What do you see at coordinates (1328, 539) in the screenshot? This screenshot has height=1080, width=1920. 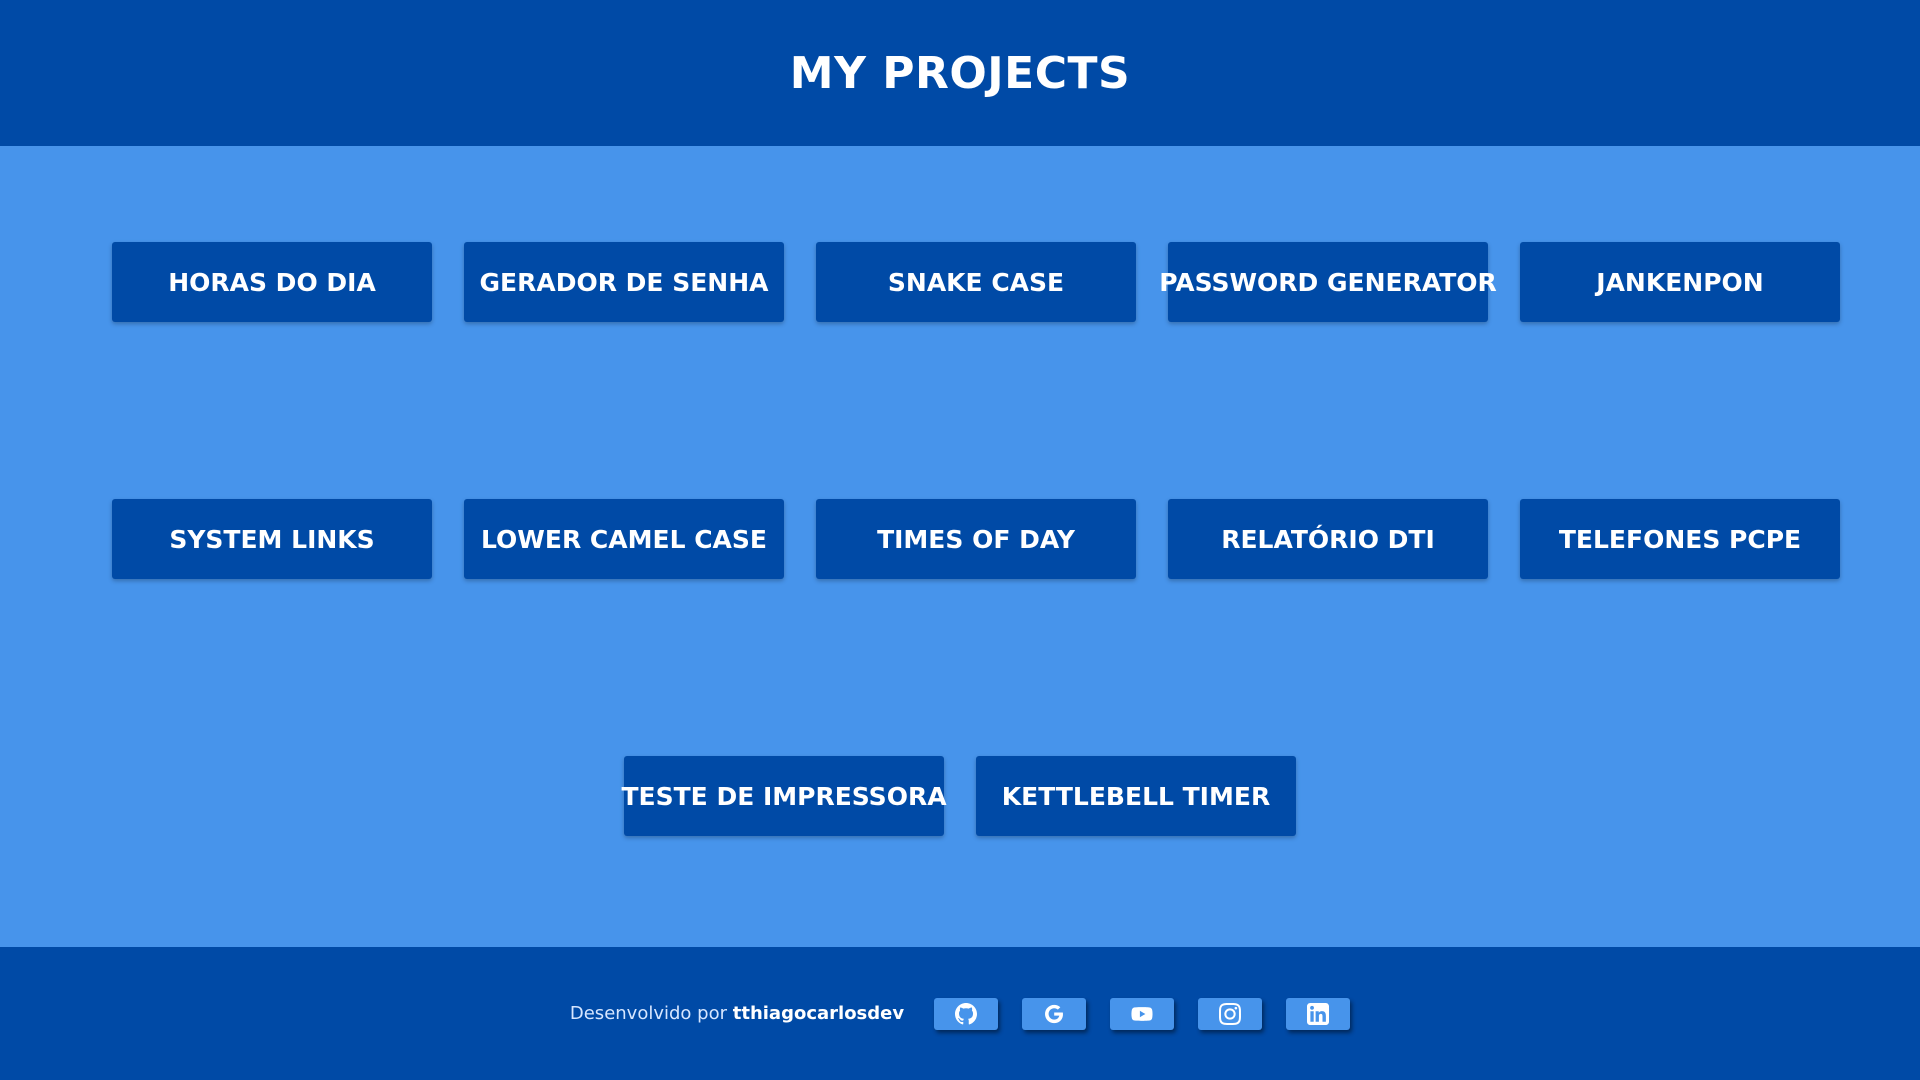 I see `project-button-relatorio-dti: RELATÓRIO DTI` at bounding box center [1328, 539].